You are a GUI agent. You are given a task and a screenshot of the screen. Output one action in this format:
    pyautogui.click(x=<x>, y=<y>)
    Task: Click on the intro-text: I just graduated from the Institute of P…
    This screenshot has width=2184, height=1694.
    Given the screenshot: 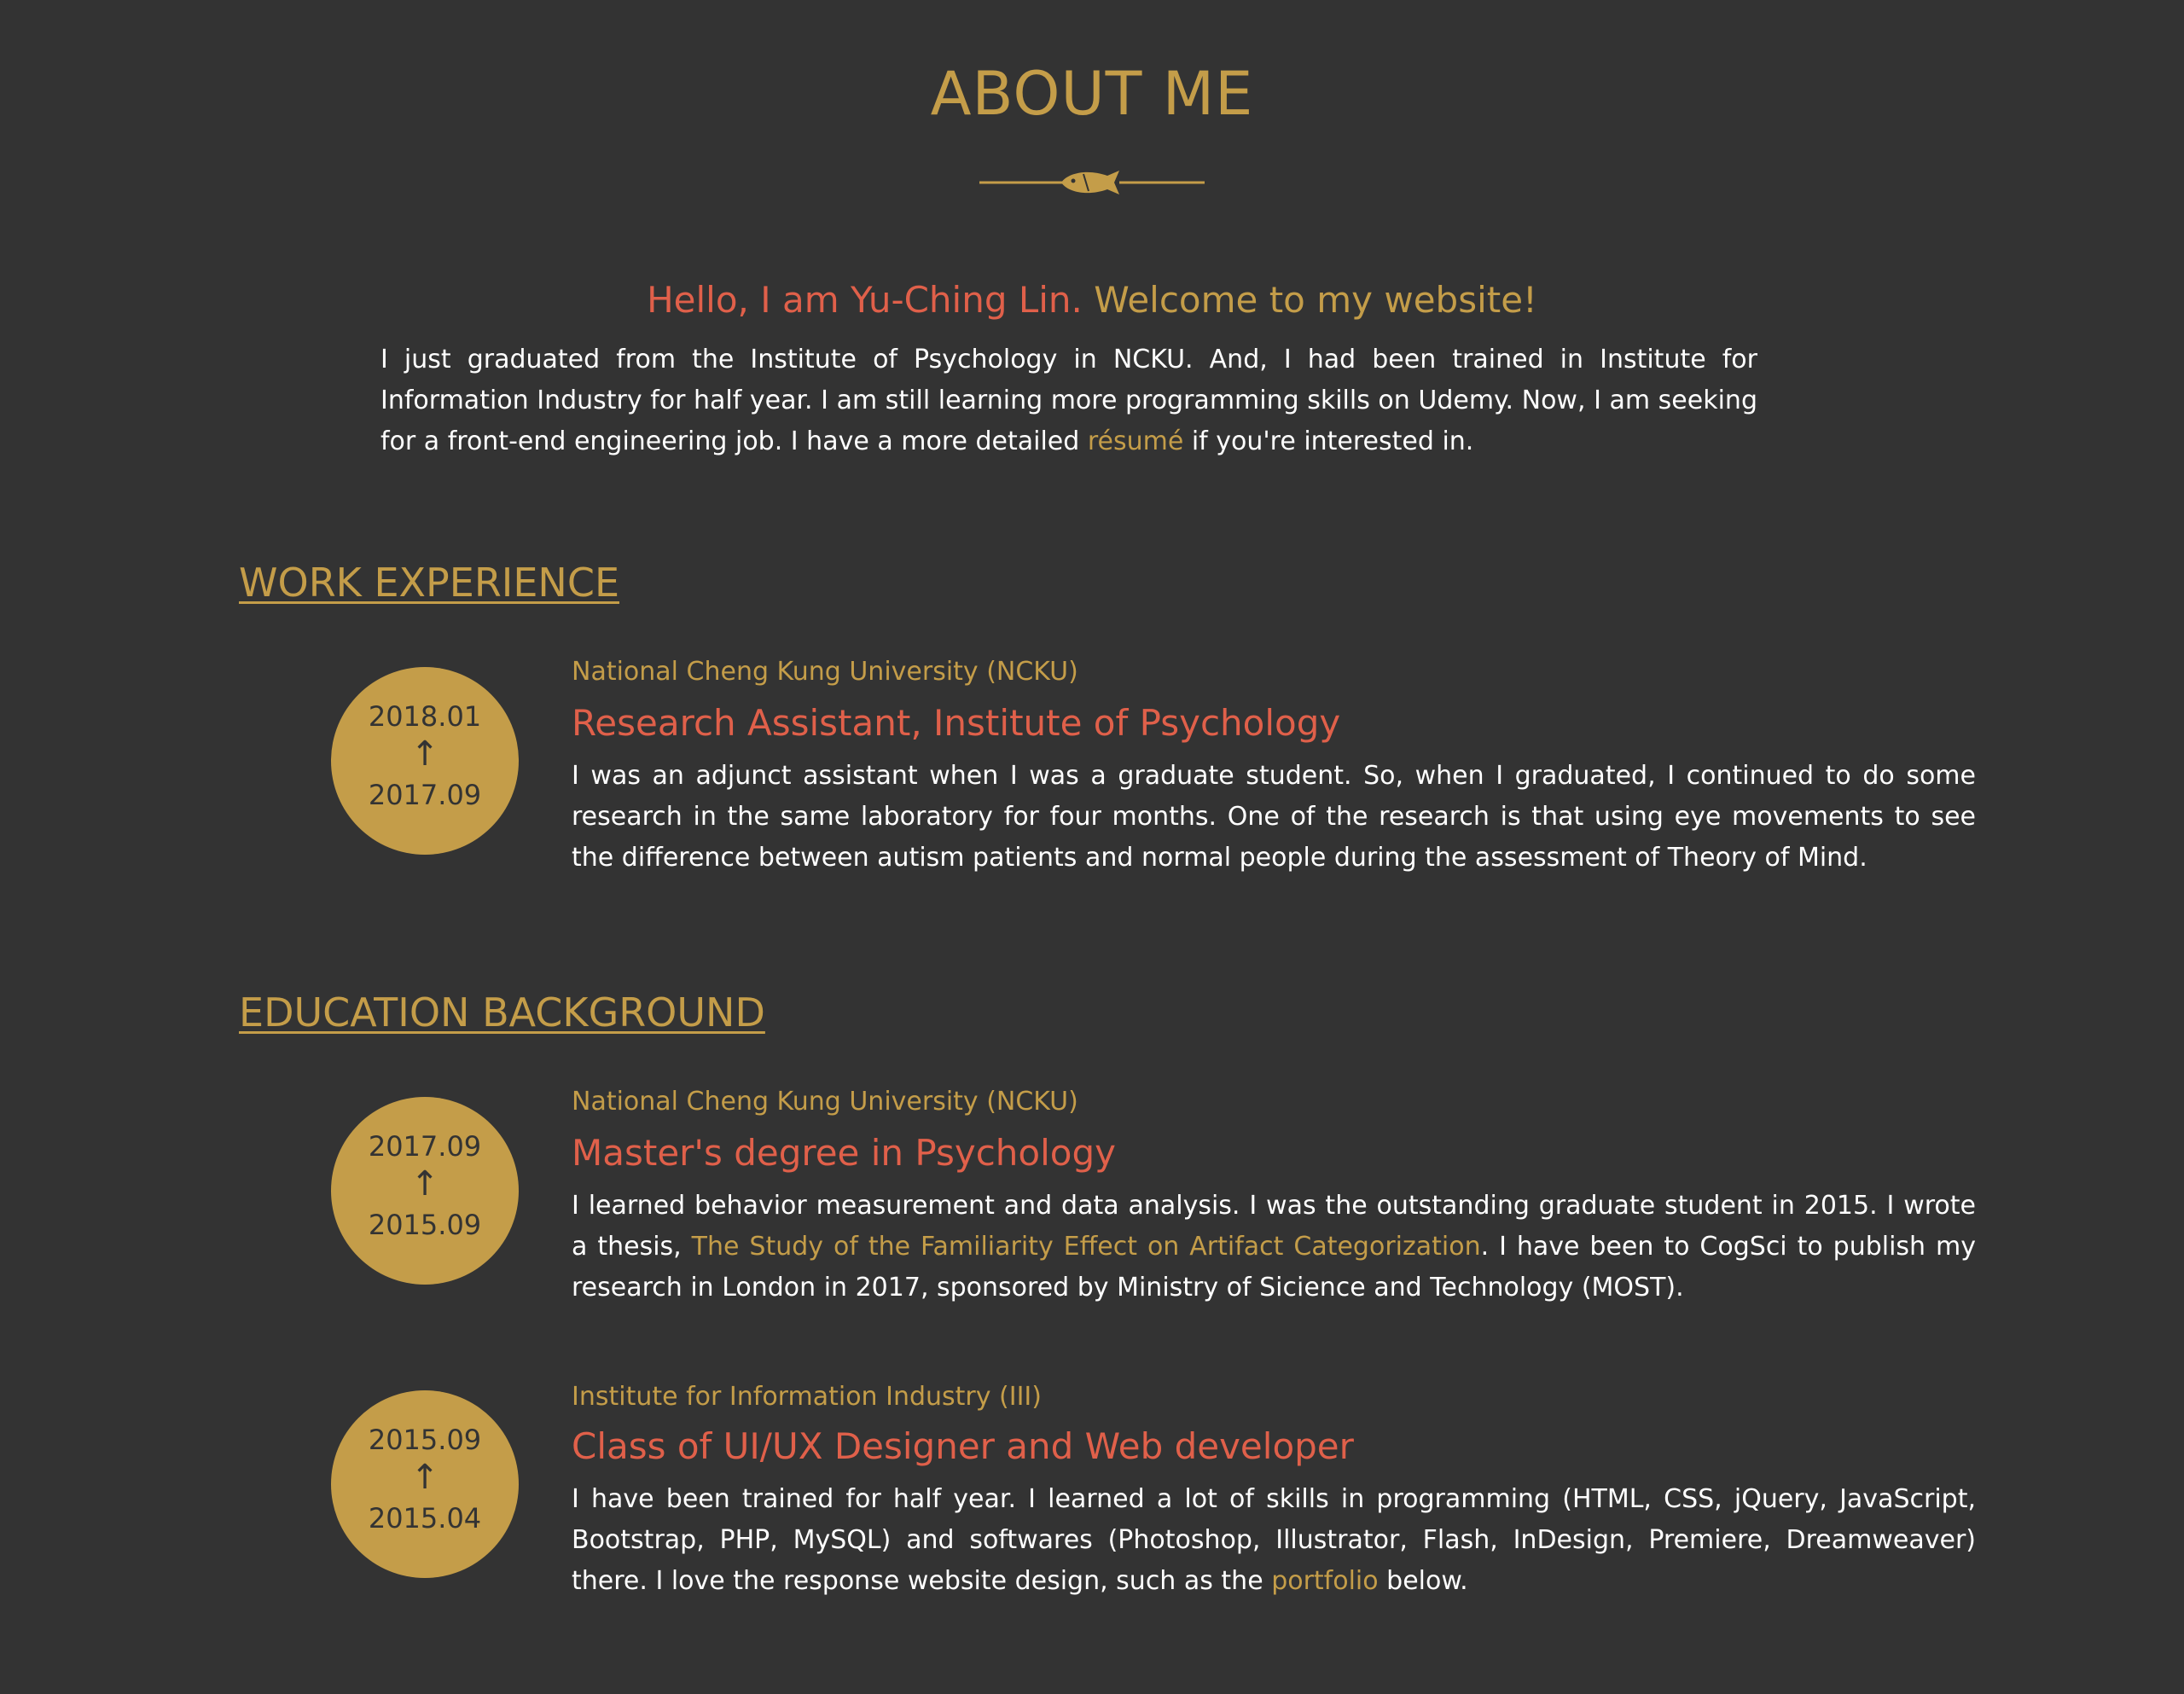 What is the action you would take?
    pyautogui.click(x=1068, y=401)
    